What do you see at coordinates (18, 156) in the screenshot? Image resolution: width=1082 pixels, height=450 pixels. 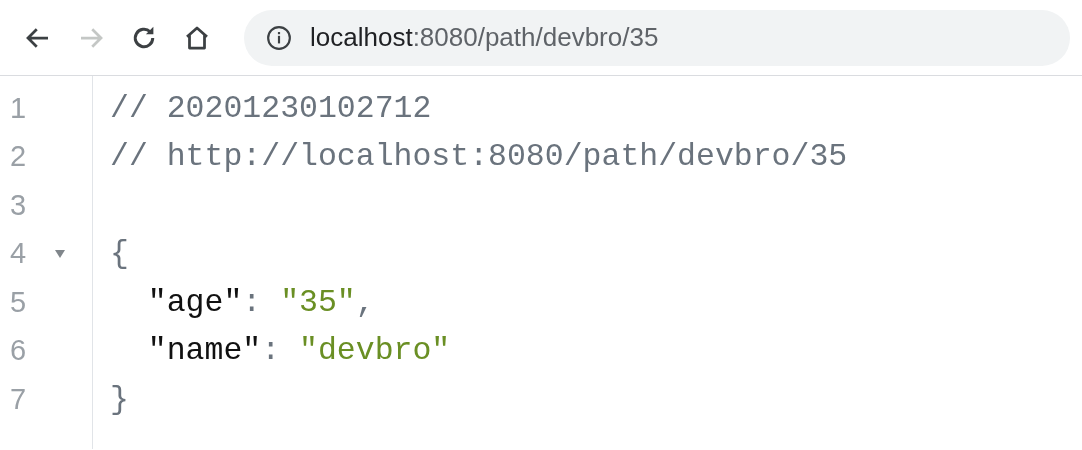 I see `line-number: 2` at bounding box center [18, 156].